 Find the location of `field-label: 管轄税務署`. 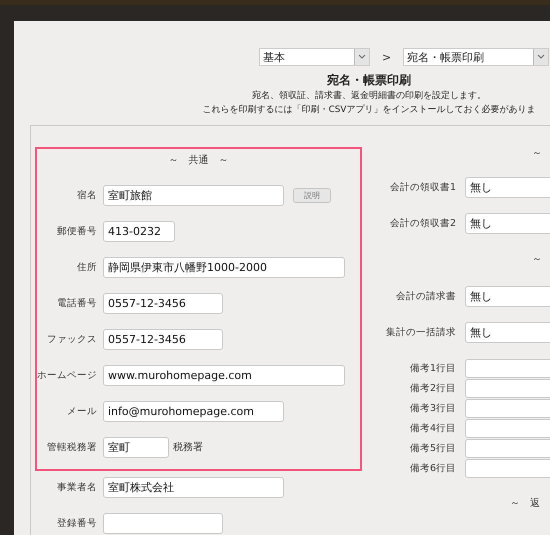

field-label: 管轄税務署 is located at coordinates (71, 447).